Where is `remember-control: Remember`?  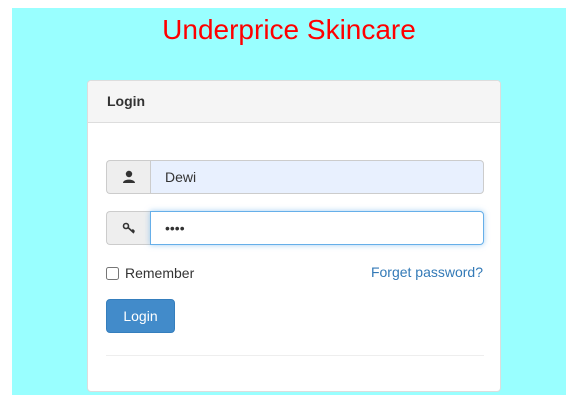 remember-control: Remember is located at coordinates (150, 273).